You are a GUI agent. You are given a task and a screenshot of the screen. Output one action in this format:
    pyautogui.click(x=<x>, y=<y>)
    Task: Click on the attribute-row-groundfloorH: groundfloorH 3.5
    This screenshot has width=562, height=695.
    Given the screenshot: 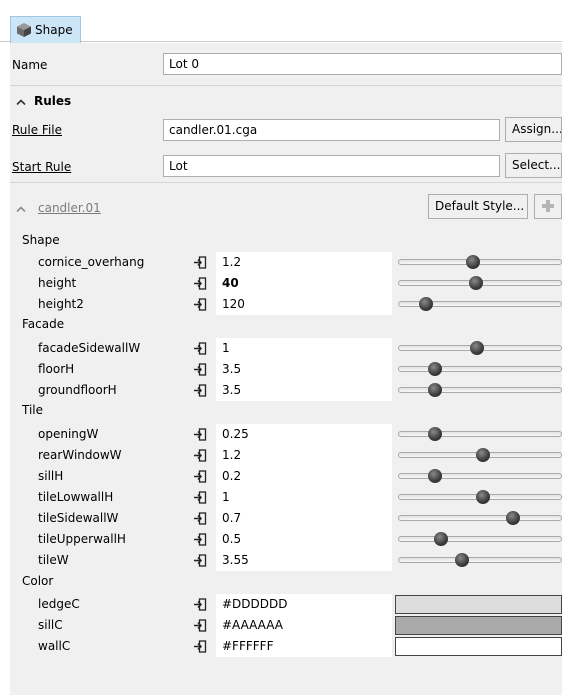 What is the action you would take?
    pyautogui.click(x=286, y=390)
    